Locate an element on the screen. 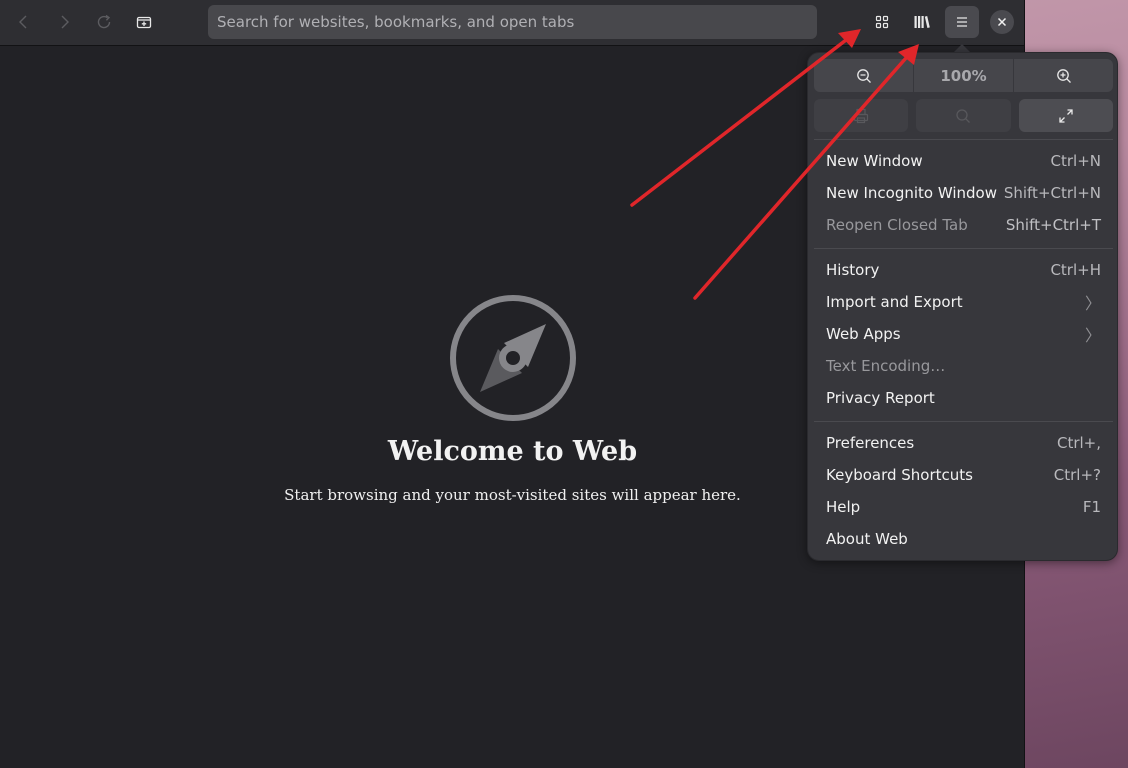 The width and height of the screenshot is (1128, 768). menu-item-shortcut: Ctrl+, is located at coordinates (1078, 443).